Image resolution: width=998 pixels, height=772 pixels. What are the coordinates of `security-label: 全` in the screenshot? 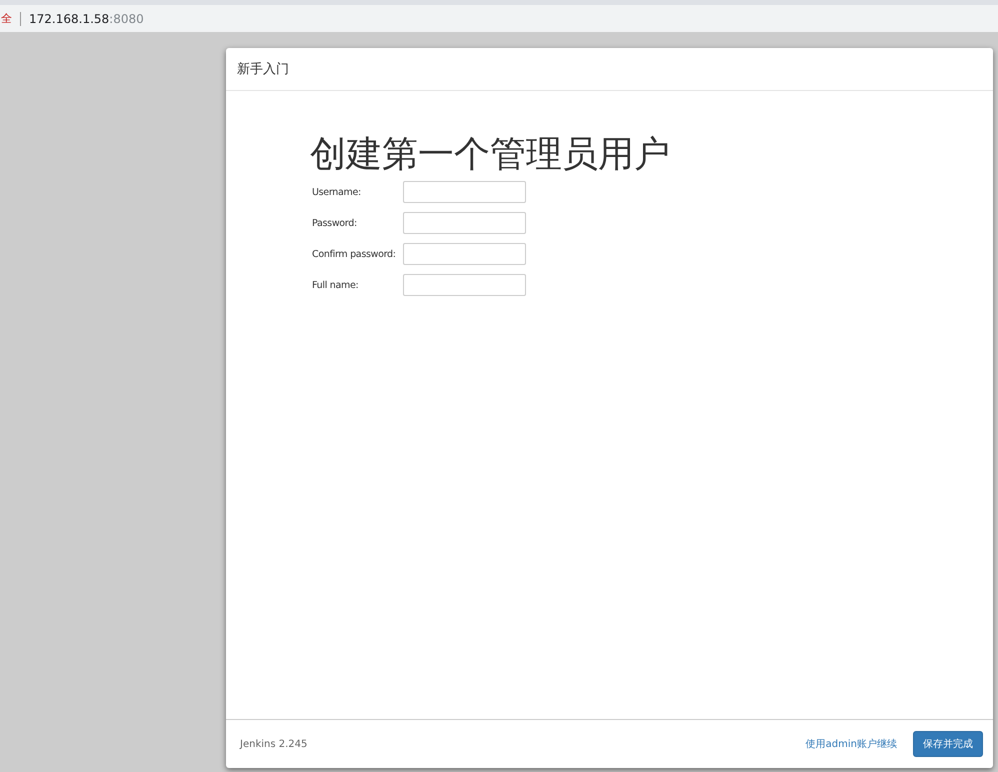 It's located at (6, 18).